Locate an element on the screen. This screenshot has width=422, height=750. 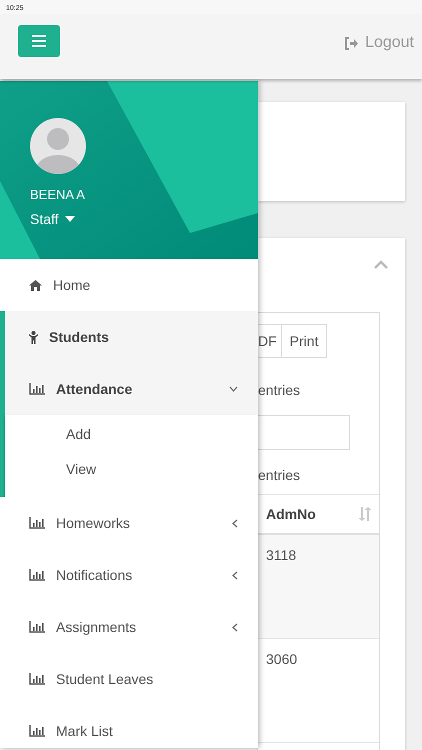
menu-button is located at coordinates (39, 41).